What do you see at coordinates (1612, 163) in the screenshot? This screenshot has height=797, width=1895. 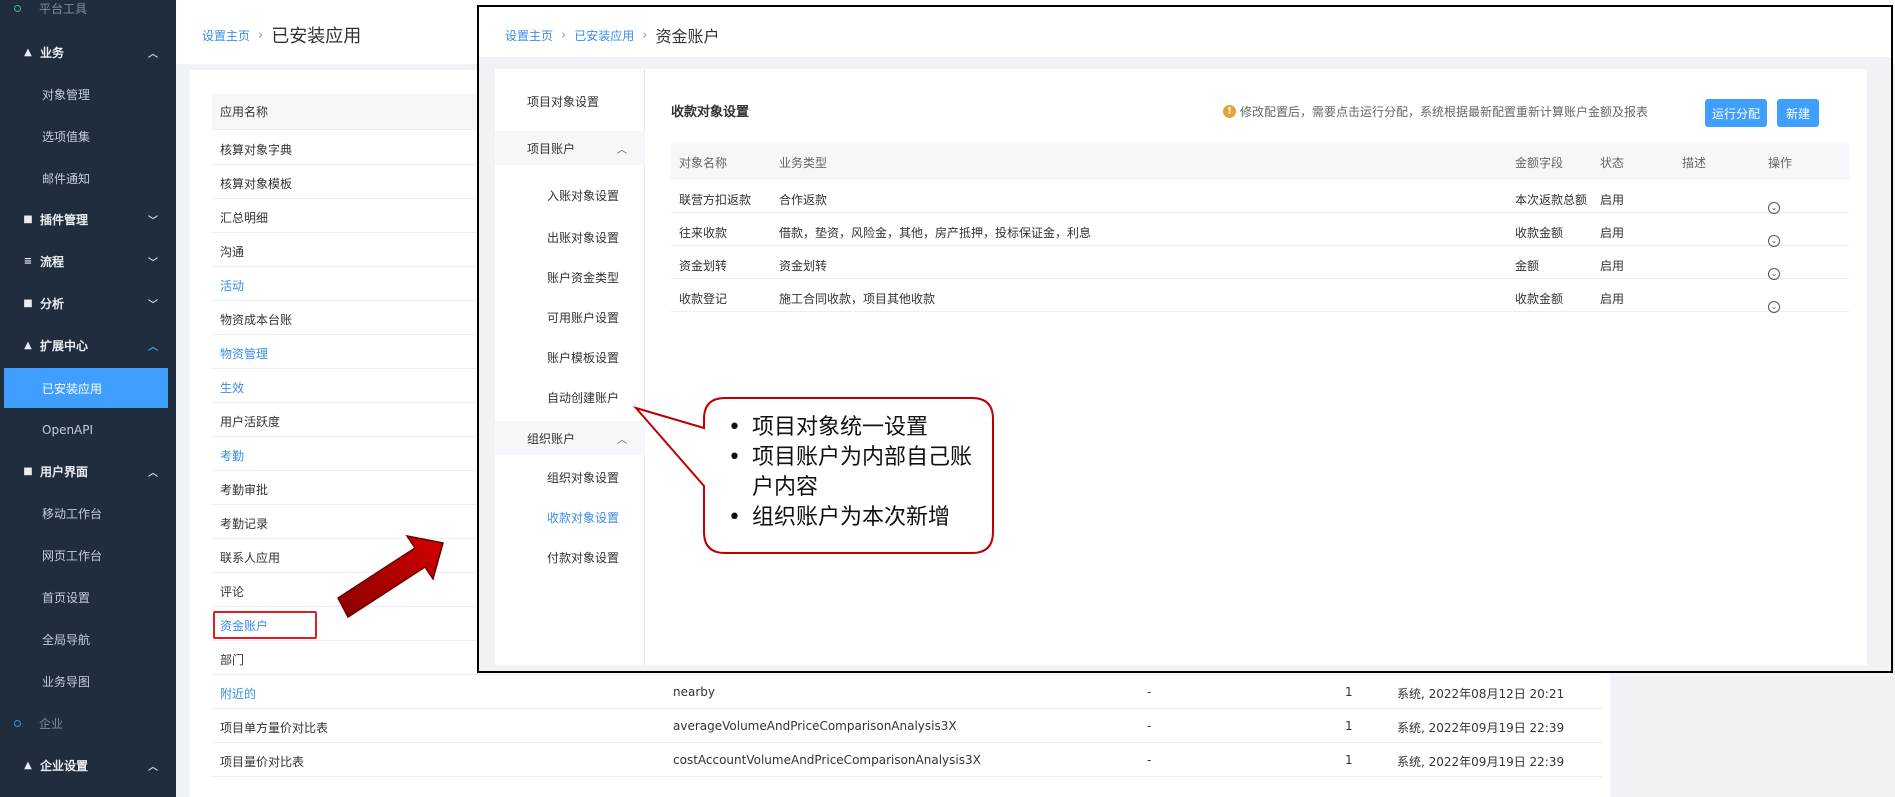 I see `column-header-state: 状态` at bounding box center [1612, 163].